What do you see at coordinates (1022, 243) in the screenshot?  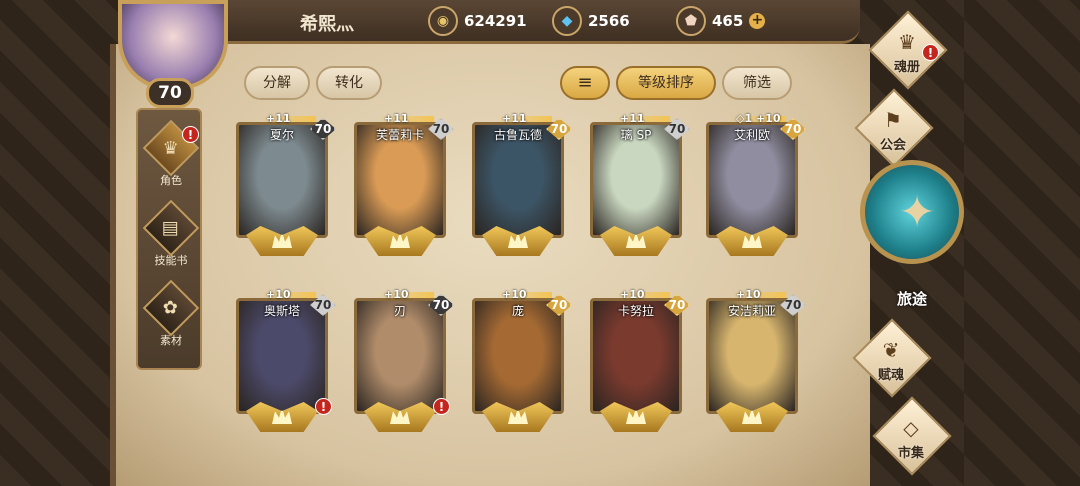 I see `right-border` at bounding box center [1022, 243].